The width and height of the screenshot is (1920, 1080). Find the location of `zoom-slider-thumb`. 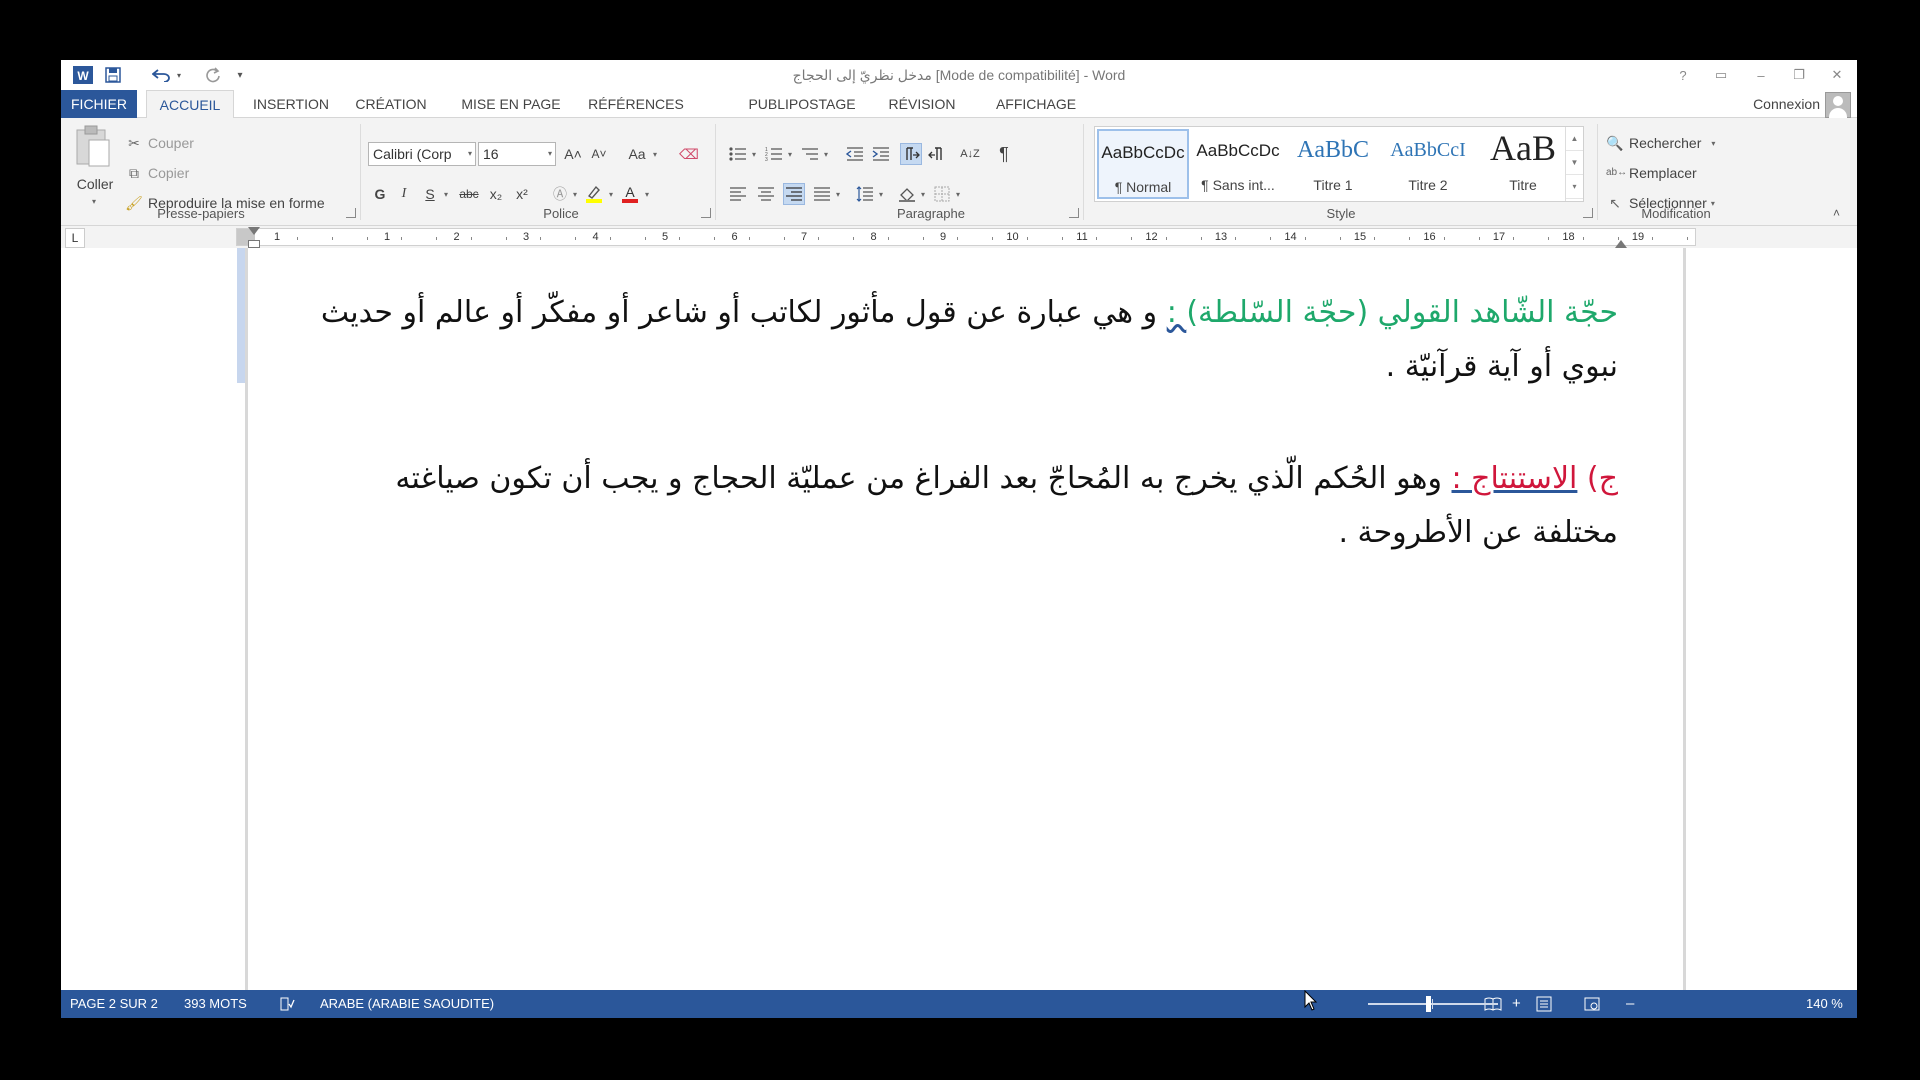

zoom-slider-thumb is located at coordinates (1428, 1004).